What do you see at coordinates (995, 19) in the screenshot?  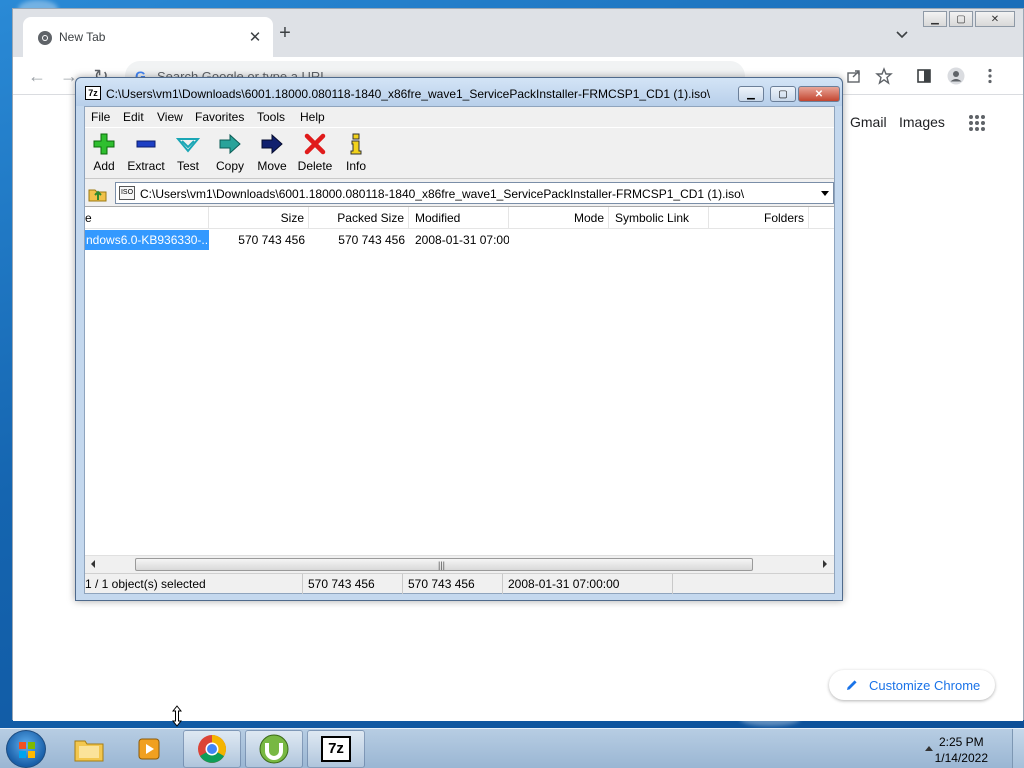 I see `close-window-button: ✕` at bounding box center [995, 19].